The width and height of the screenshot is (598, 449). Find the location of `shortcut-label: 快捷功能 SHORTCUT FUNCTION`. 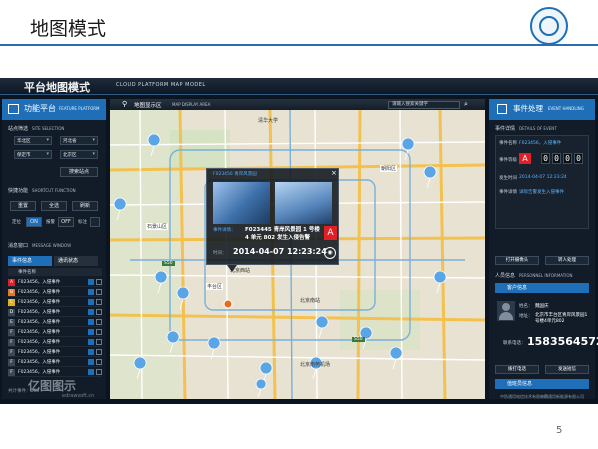

shortcut-label: 快捷功能 SHORTCUT FUNCTION is located at coordinates (42, 191).